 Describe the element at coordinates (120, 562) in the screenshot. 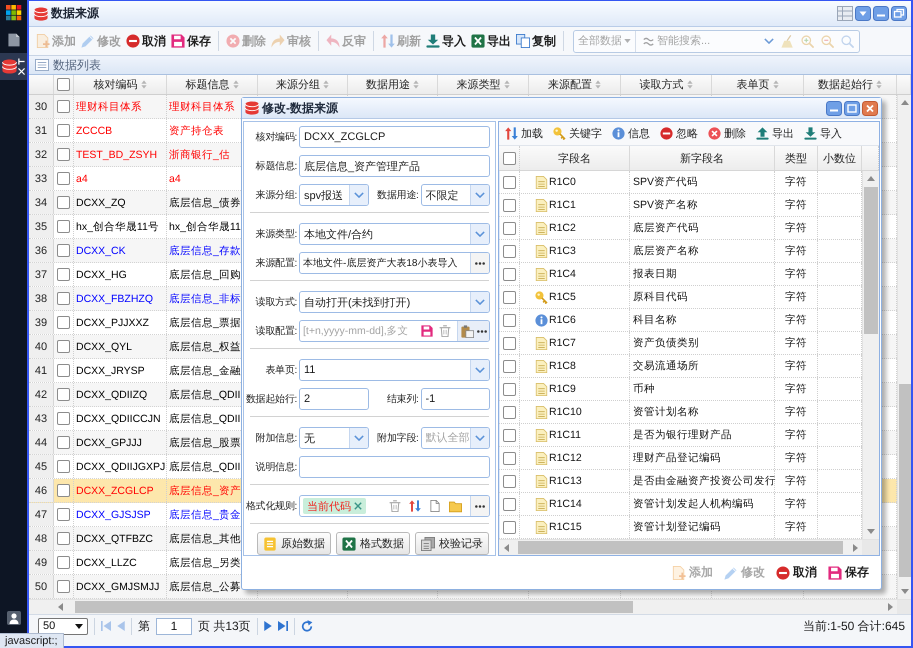

I see `table-cell: DCXX_LLZC` at that location.